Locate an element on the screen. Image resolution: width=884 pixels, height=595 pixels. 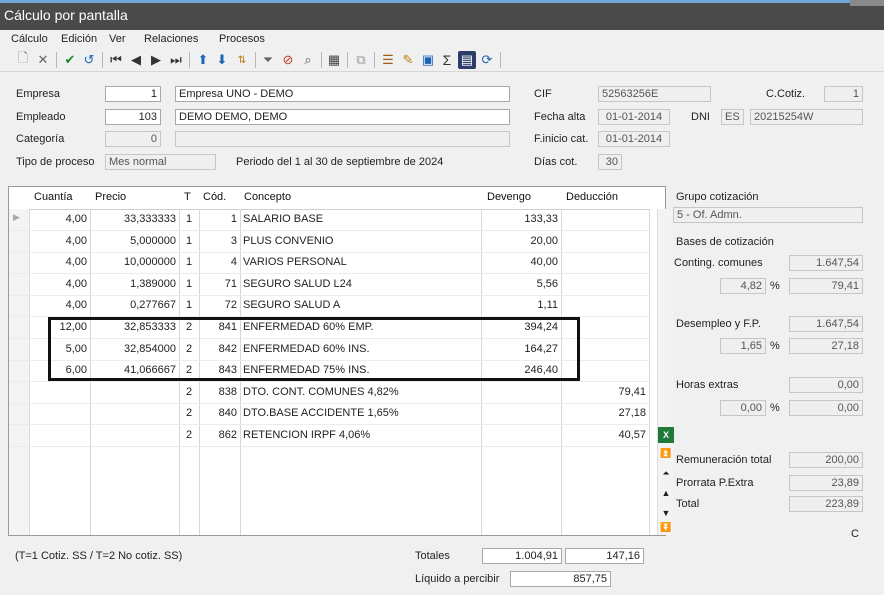
menu-procesos: Procesos is located at coordinates (242, 39).